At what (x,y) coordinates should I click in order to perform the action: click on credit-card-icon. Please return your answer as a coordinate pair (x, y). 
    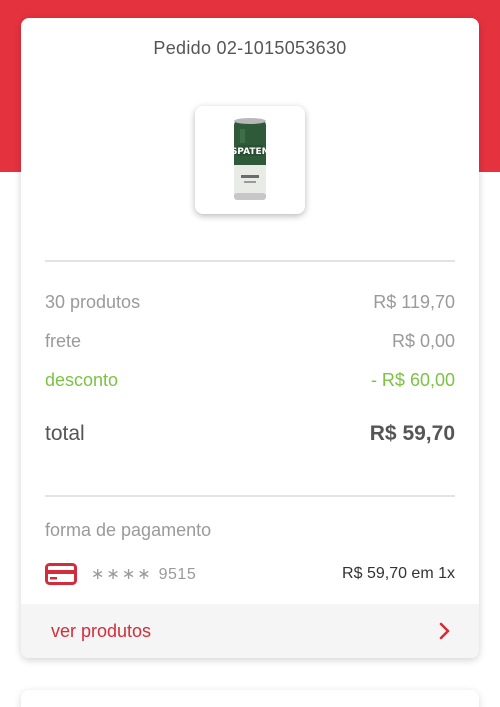
    Looking at the image, I should click on (61, 574).